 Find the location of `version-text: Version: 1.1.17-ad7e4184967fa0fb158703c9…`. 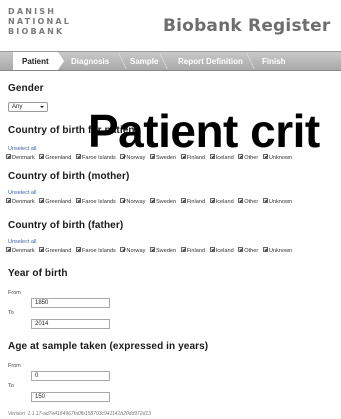

version-text: Version: 1.1.17-ad7e4184967fa0fb158703c9… is located at coordinates (79, 414).